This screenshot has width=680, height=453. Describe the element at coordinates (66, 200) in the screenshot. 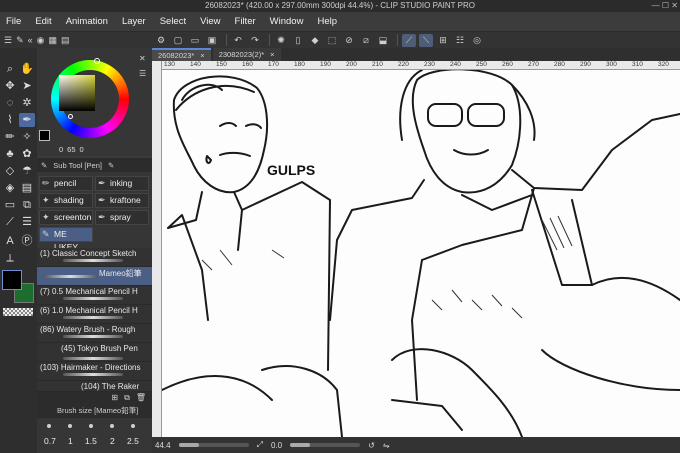

I see `subtool-shading: ✦ shading` at that location.